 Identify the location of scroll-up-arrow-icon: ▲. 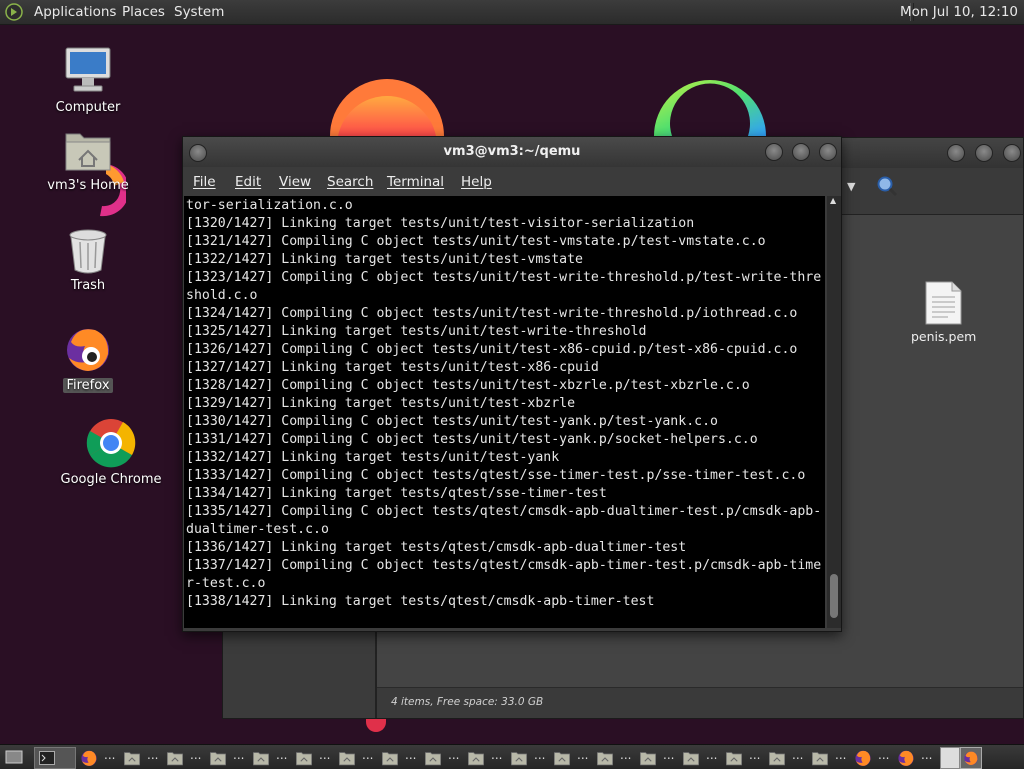
(833, 200).